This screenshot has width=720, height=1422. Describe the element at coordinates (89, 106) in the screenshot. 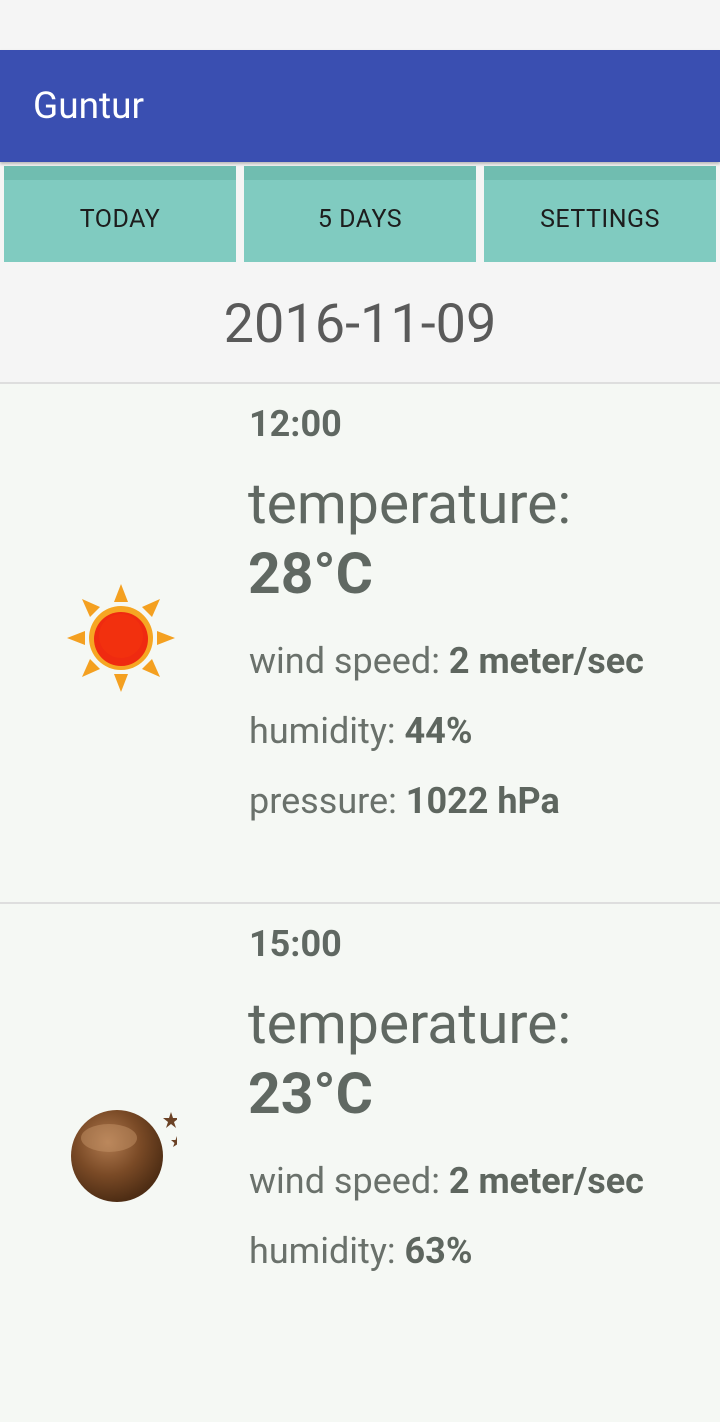

I see `app-title: Guntur` at that location.